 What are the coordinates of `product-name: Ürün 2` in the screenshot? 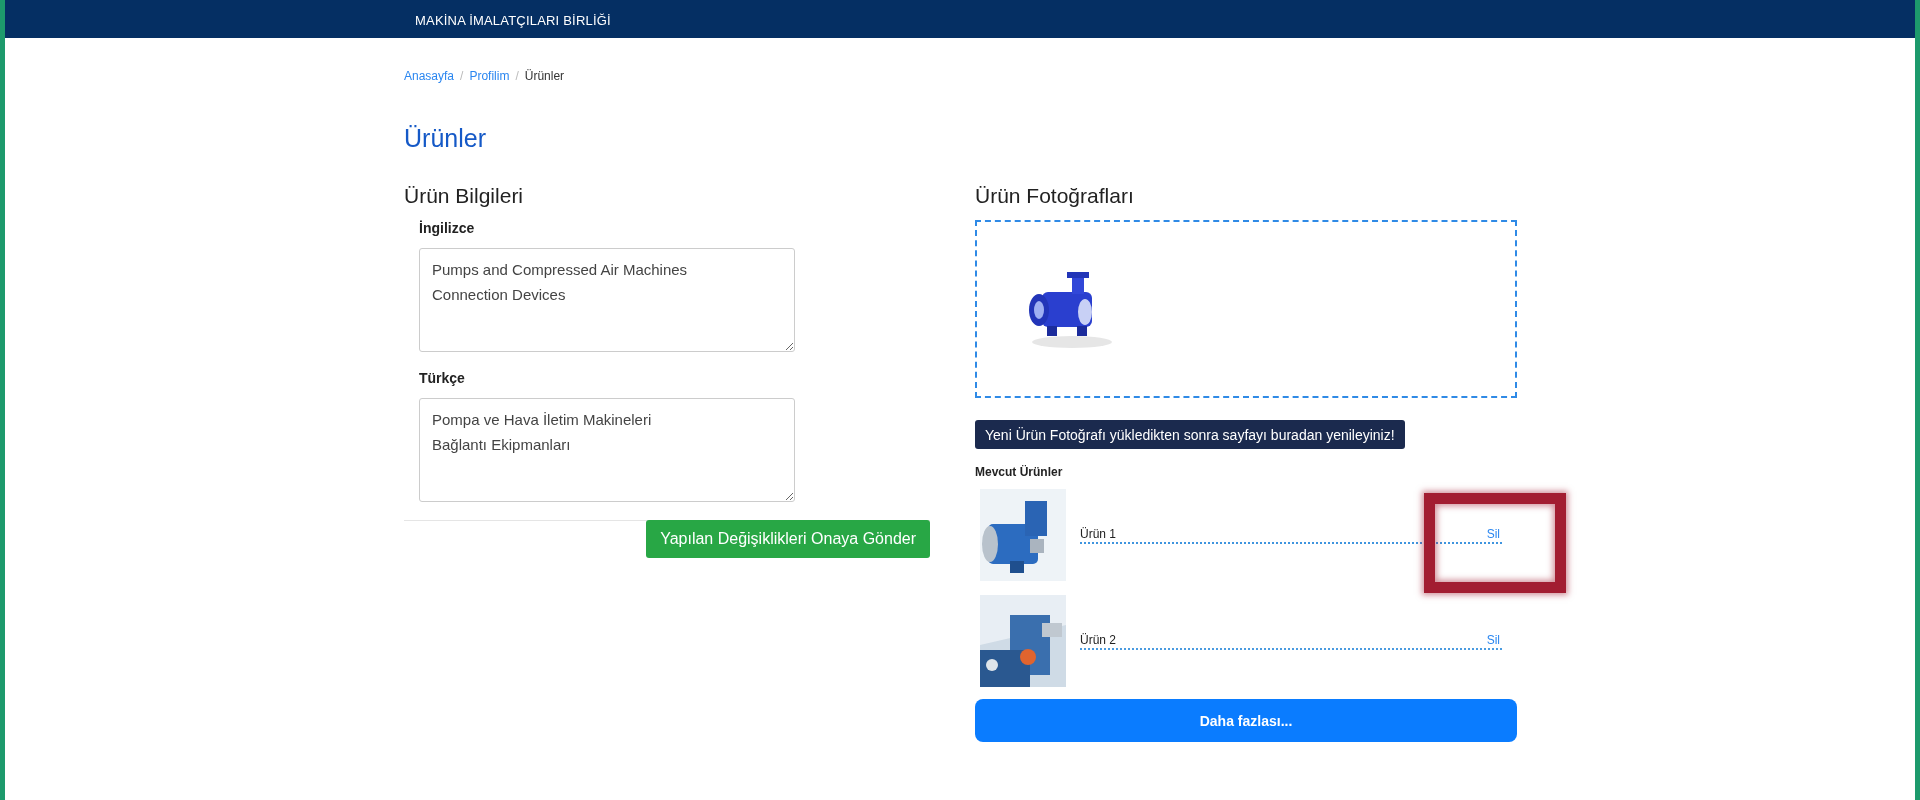 It's located at (1098, 639).